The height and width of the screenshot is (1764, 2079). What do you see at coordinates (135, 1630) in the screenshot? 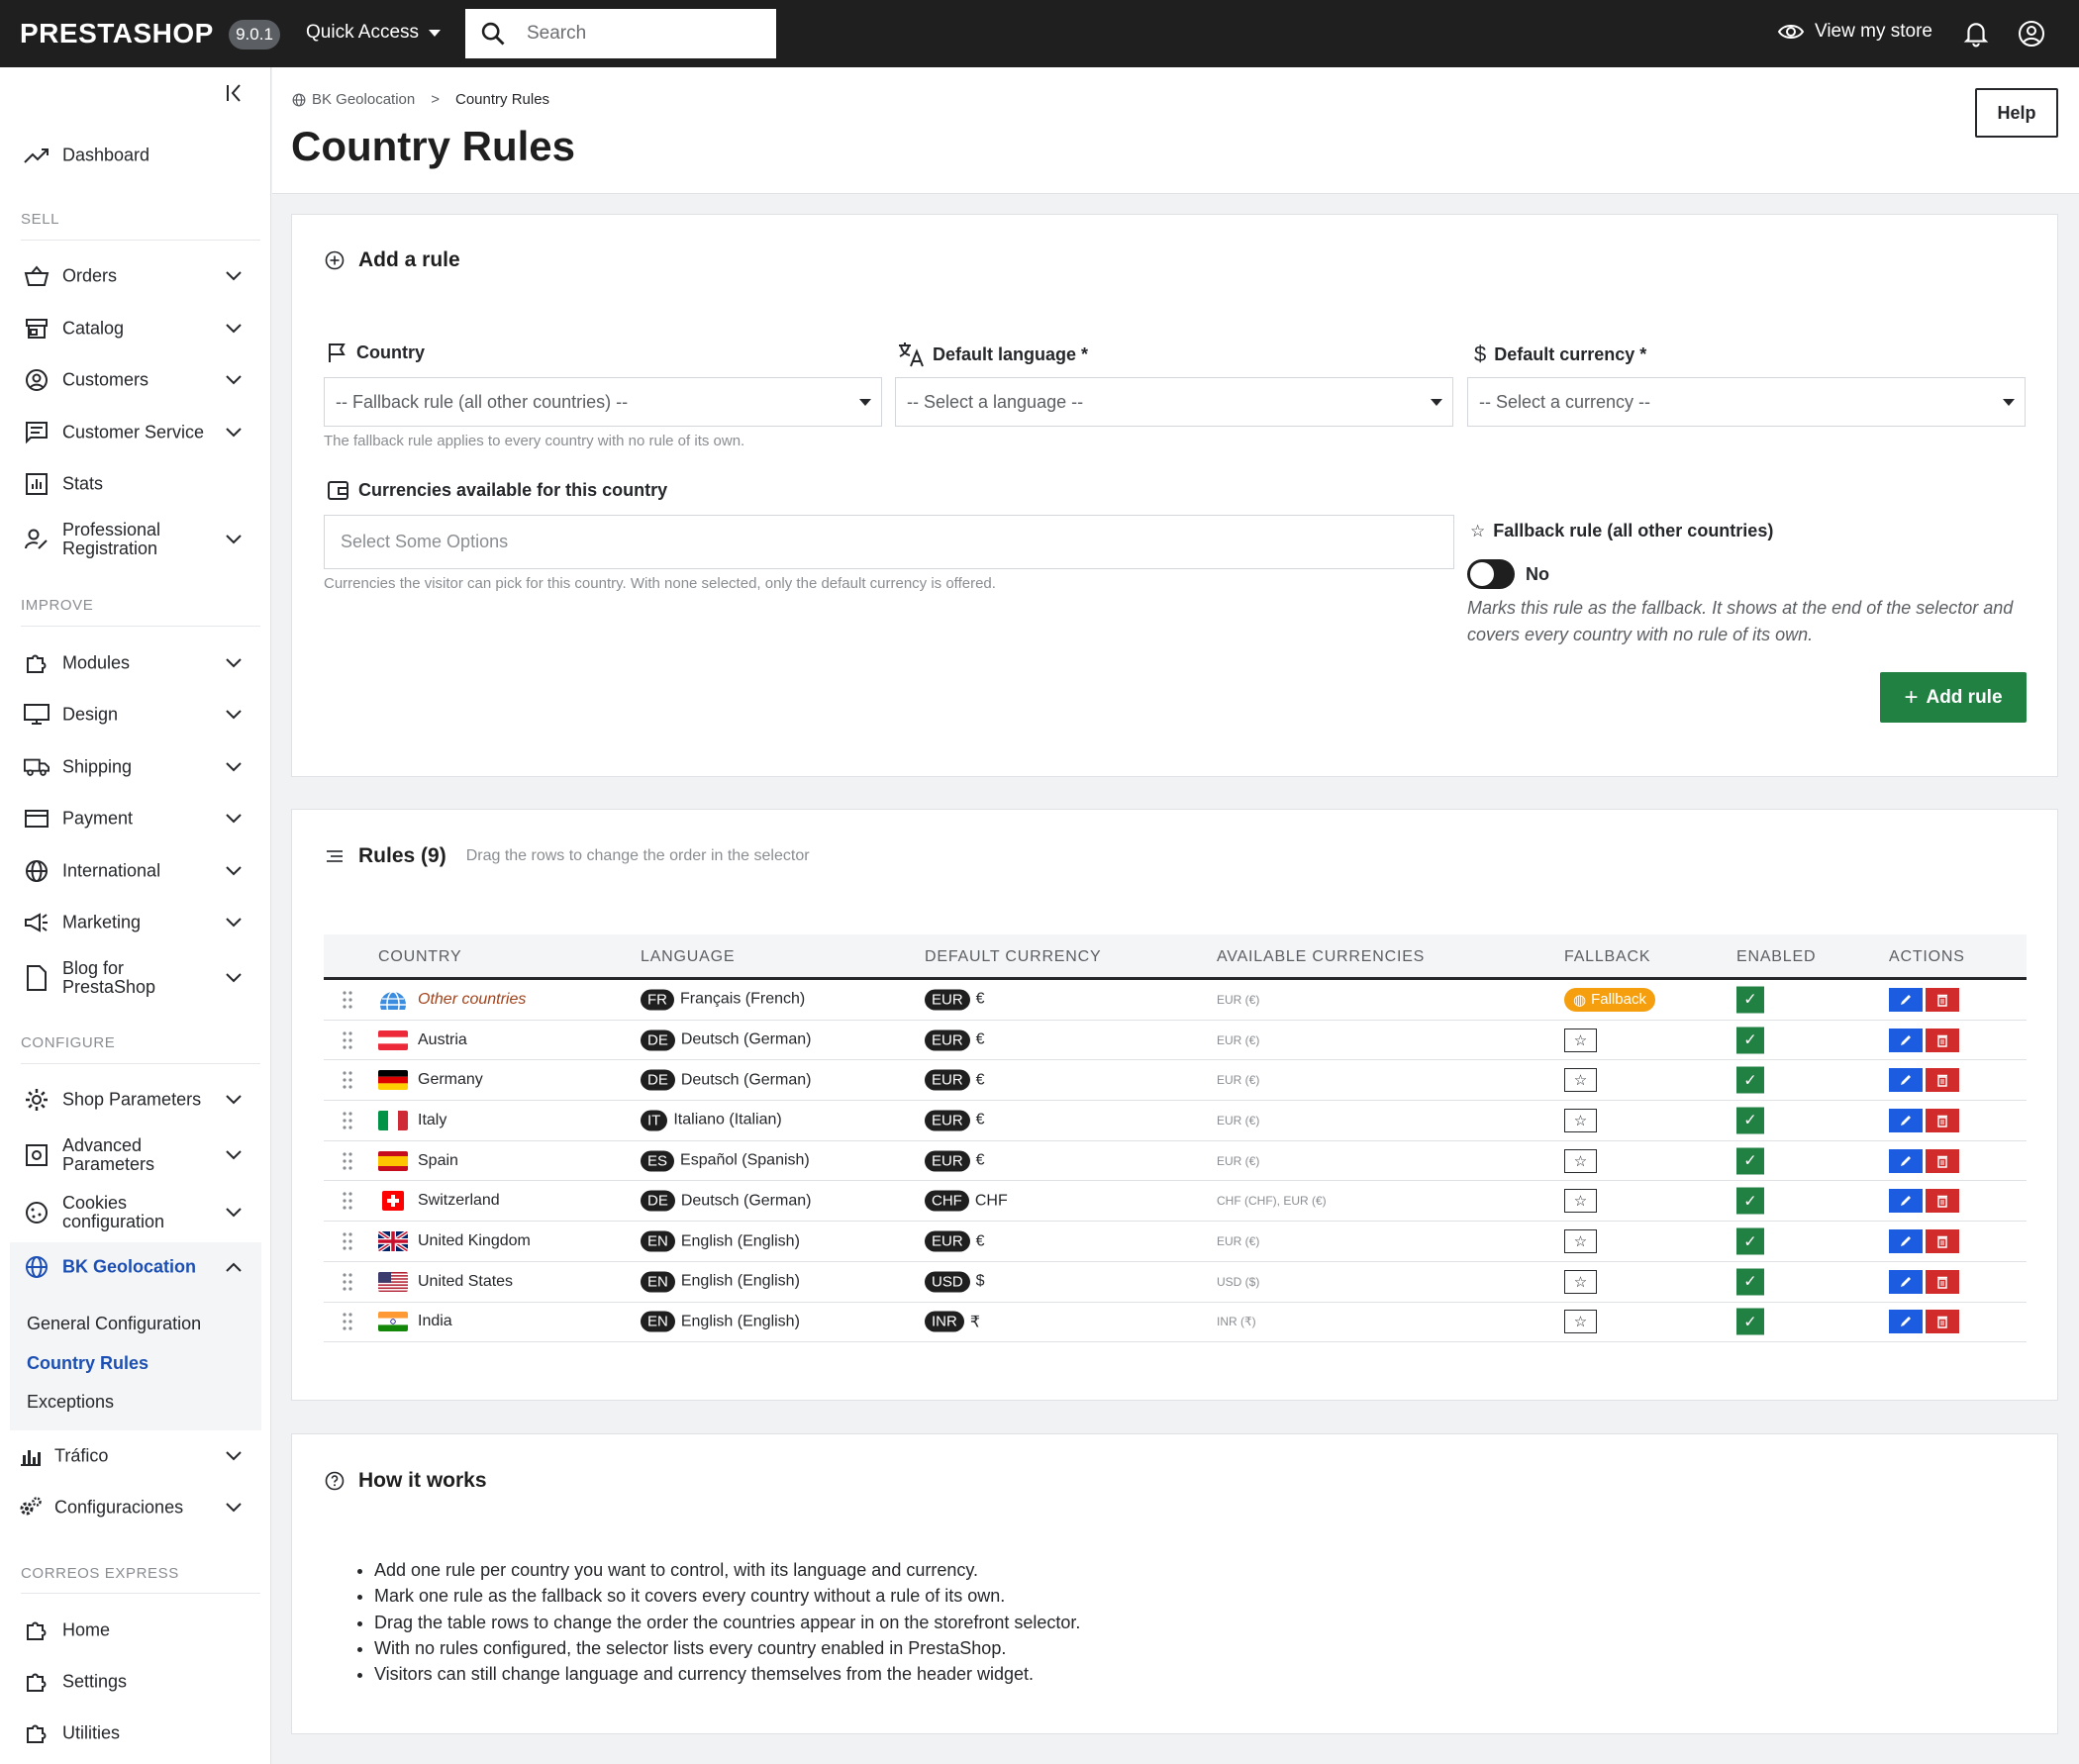
I see `sidebar-item-home: Home` at bounding box center [135, 1630].